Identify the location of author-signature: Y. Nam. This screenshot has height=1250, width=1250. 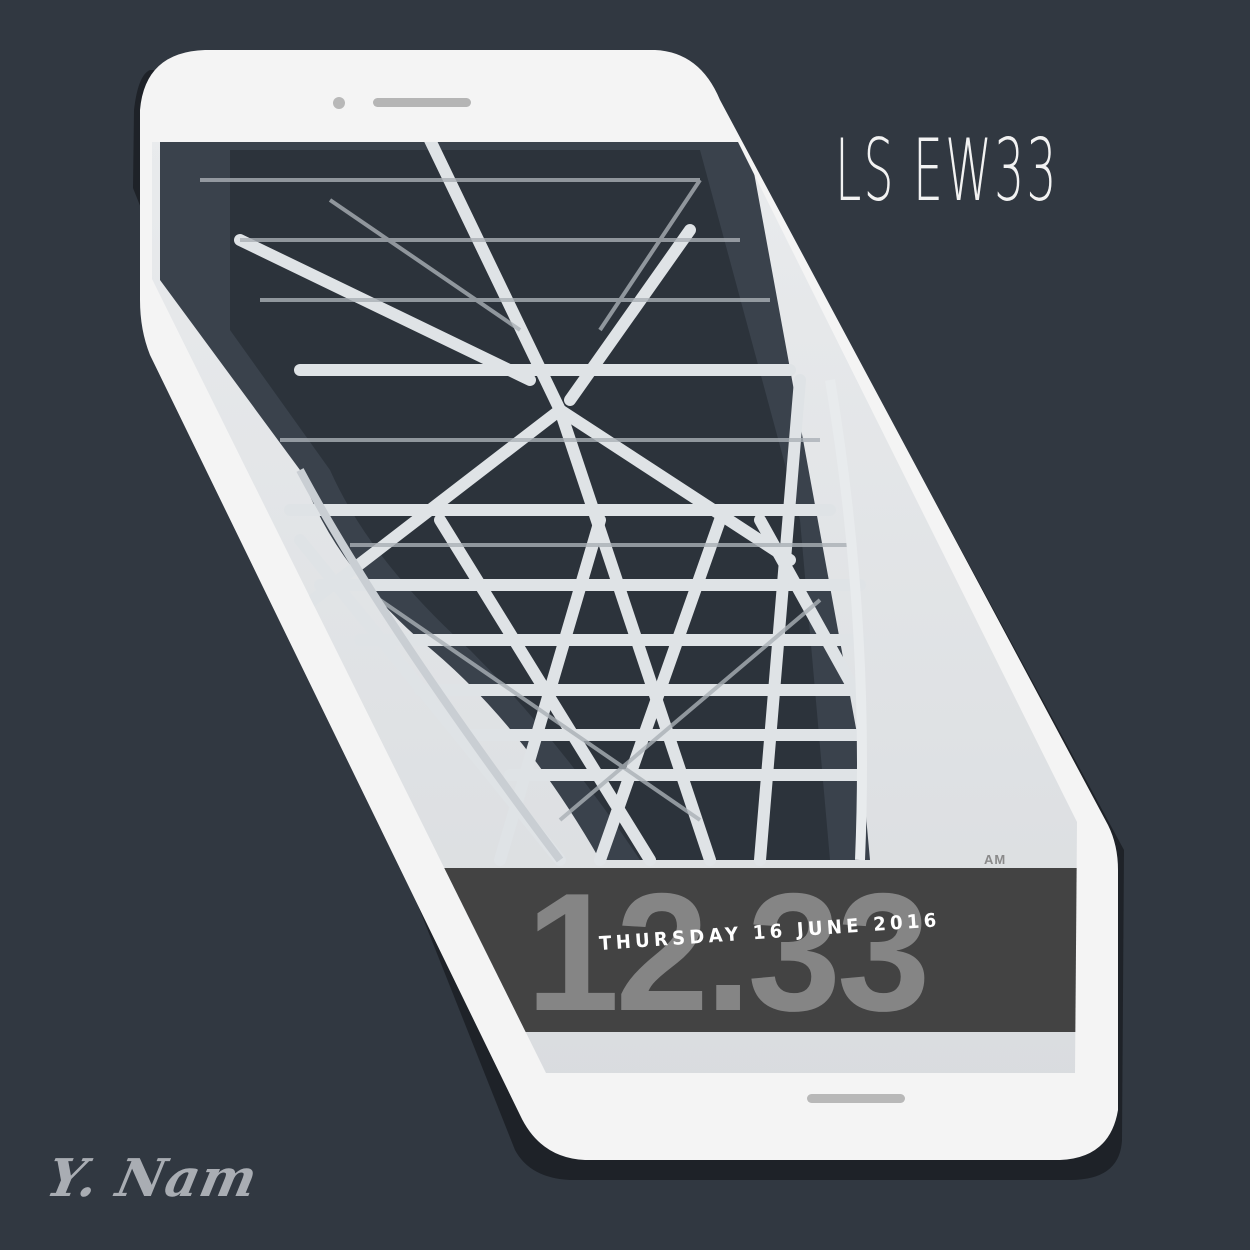
(152, 1178).